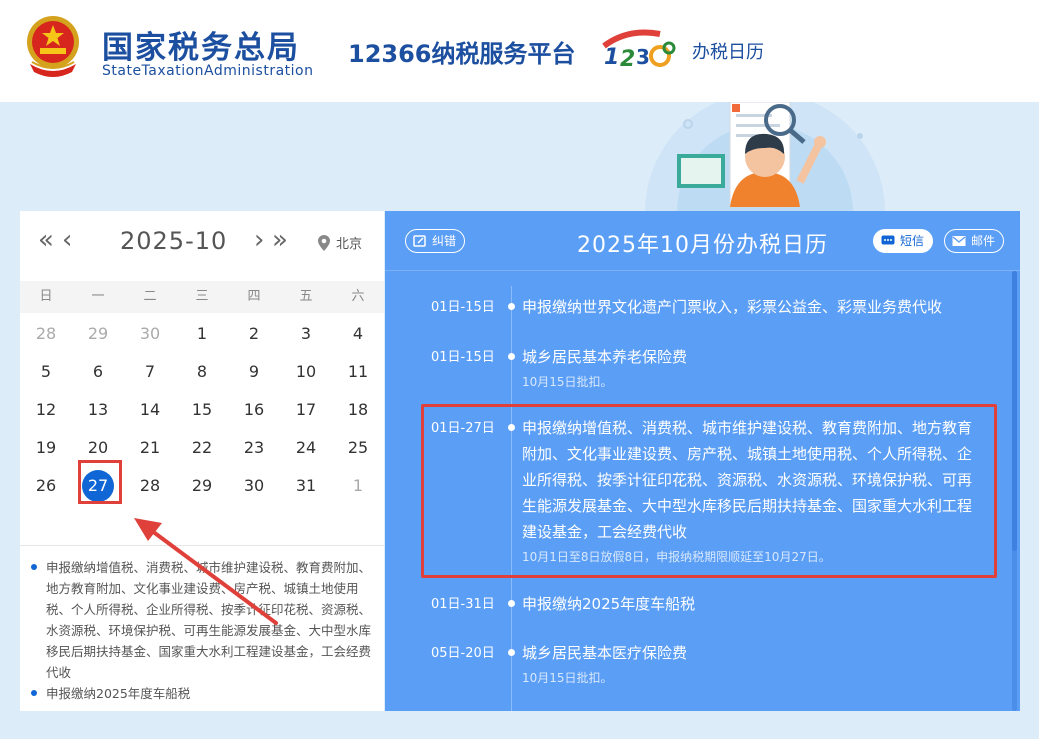 Image resolution: width=1039 pixels, height=739 pixels. Describe the element at coordinates (1014, 411) in the screenshot. I see `scrollbar-thumb` at that location.